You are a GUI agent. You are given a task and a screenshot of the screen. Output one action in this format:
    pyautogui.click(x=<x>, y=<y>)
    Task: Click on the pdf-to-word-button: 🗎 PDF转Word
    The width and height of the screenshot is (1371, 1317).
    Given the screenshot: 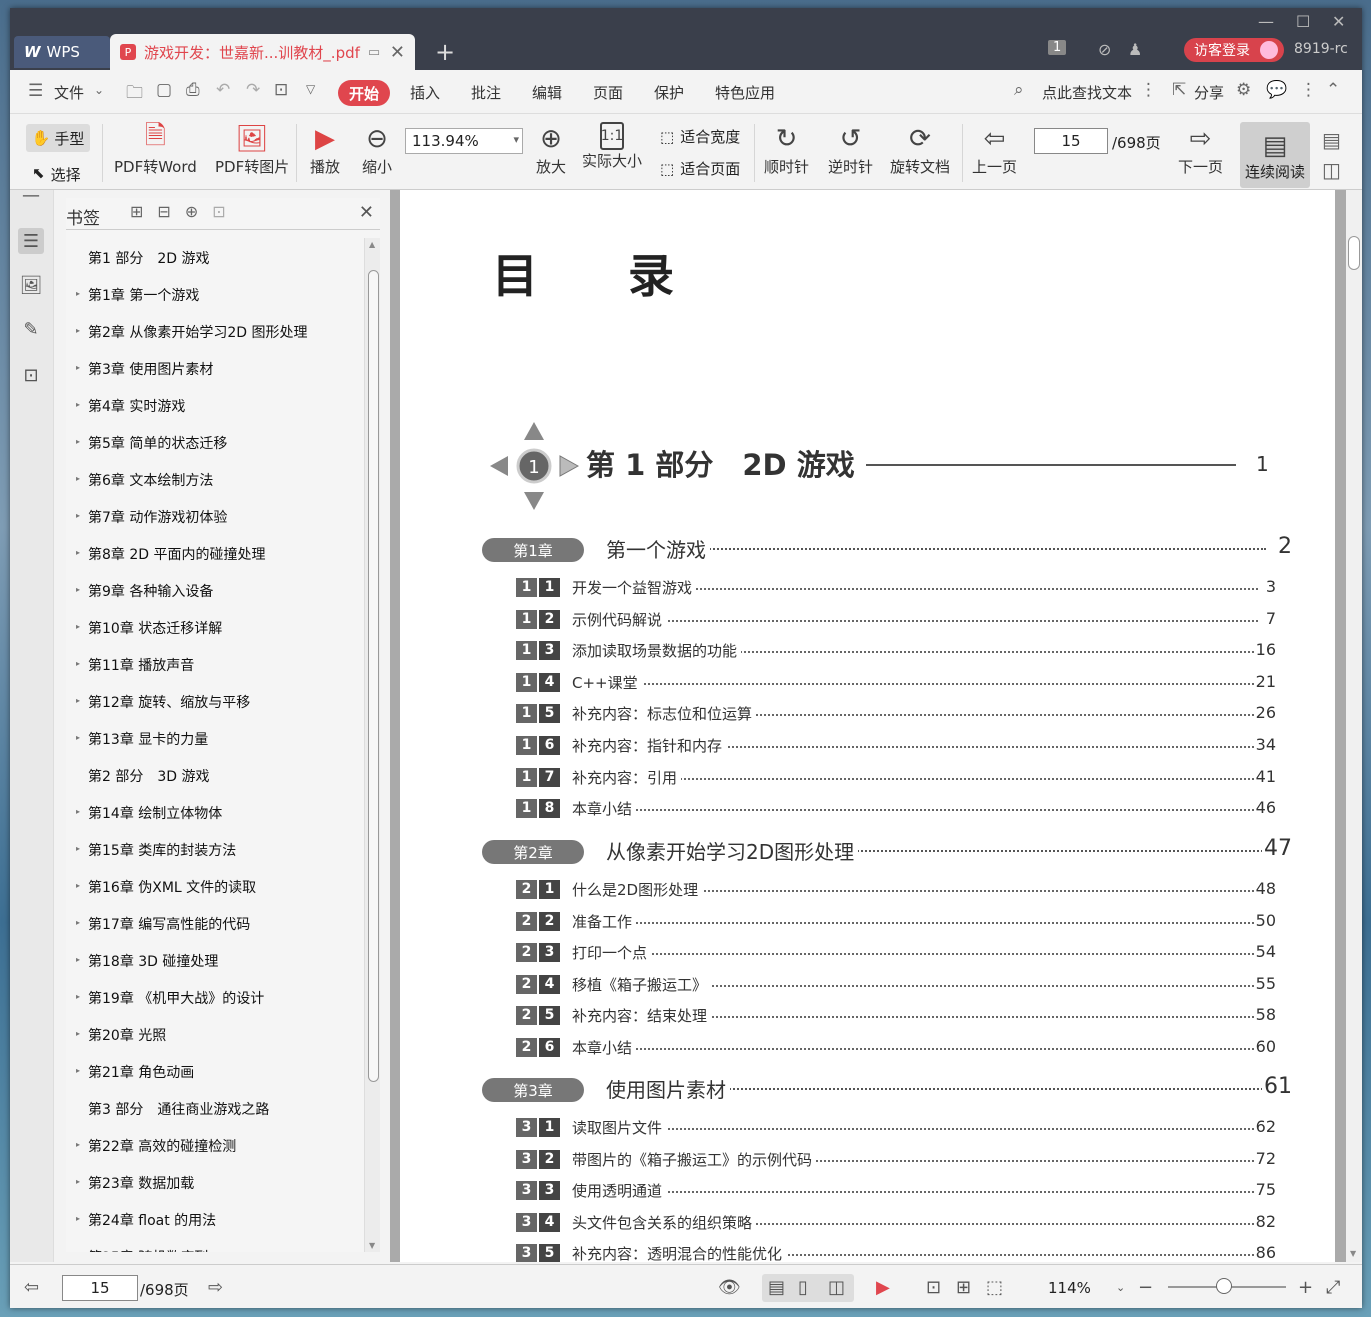 What is the action you would take?
    pyautogui.click(x=155, y=149)
    